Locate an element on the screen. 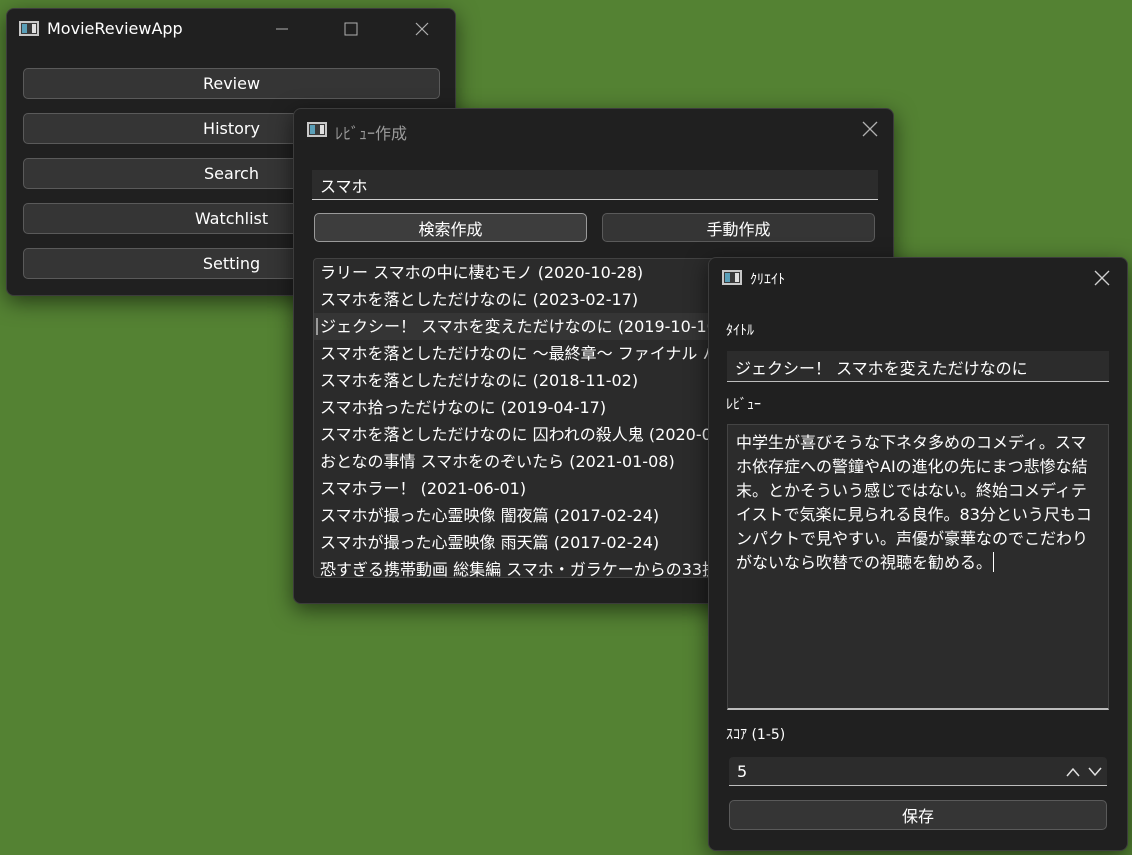  save-button: 保存 is located at coordinates (918, 815).